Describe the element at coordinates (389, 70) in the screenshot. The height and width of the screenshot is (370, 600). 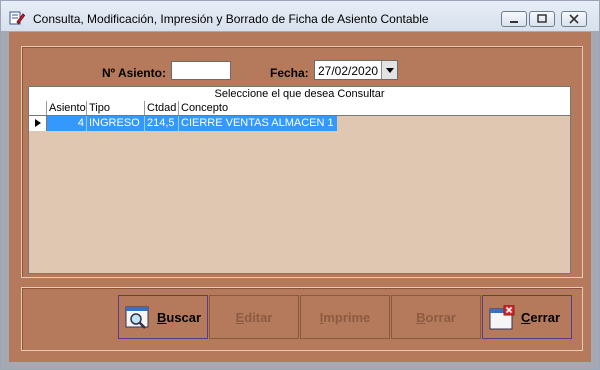
I see `chevron-down-icon` at that location.